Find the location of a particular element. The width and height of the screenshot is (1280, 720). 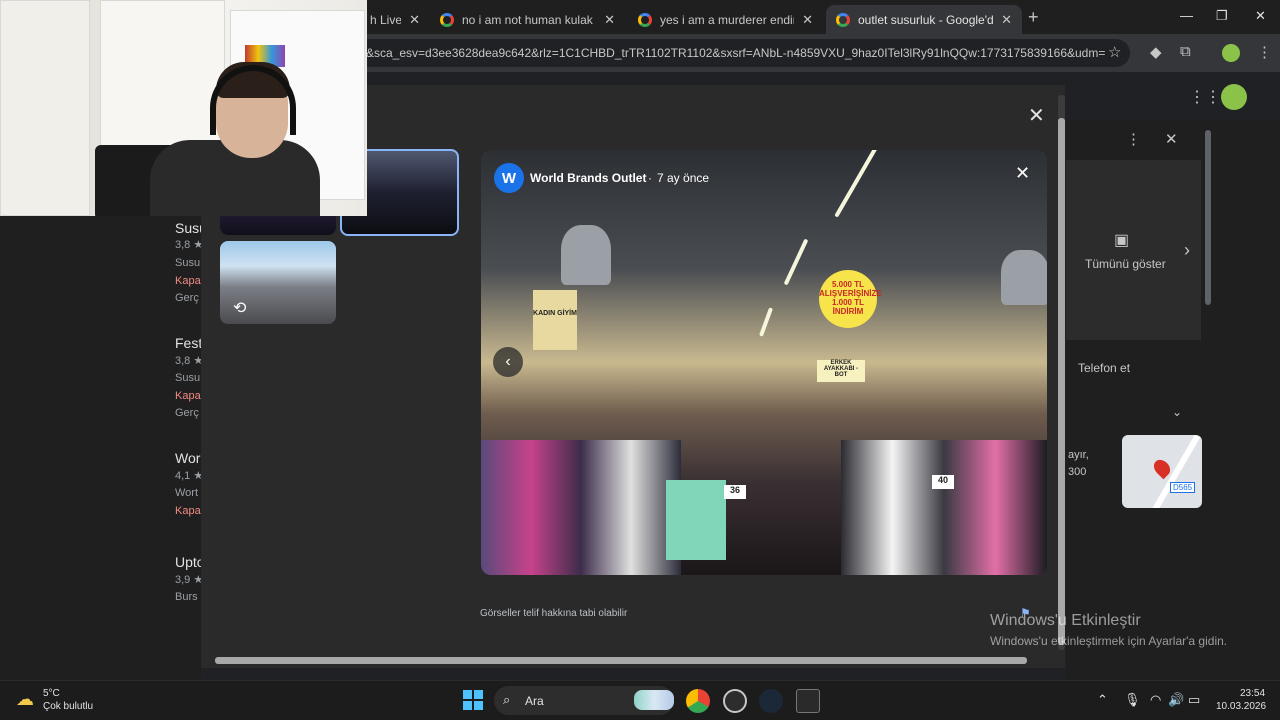

clothing-display is located at coordinates (696, 520).